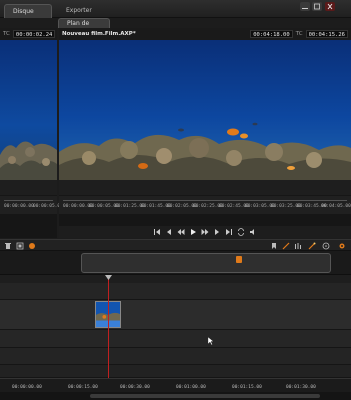 This screenshot has height=400, width=351. I want to click on timeline-horizontal-scrollbar, so click(175, 396).